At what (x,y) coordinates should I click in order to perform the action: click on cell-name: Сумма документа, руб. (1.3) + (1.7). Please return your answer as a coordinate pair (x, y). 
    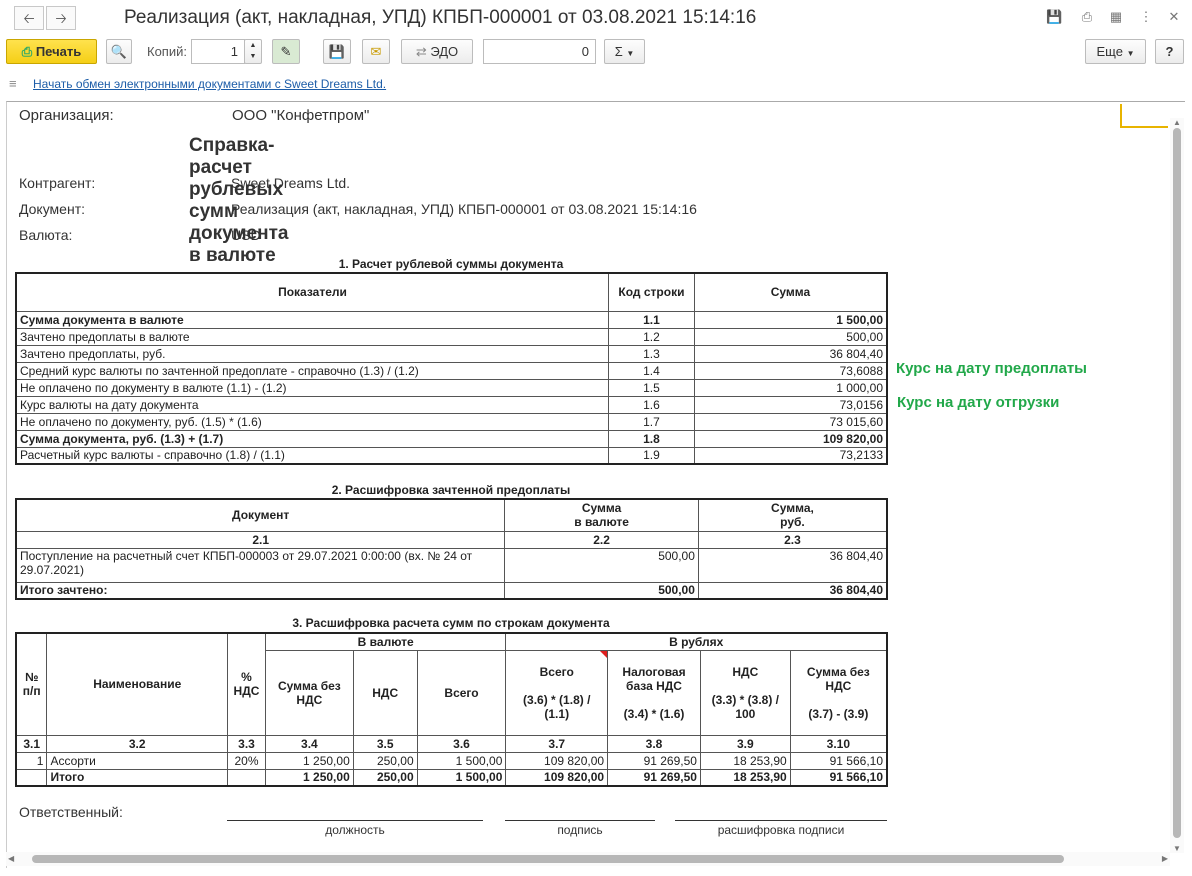
    Looking at the image, I should click on (312, 438).